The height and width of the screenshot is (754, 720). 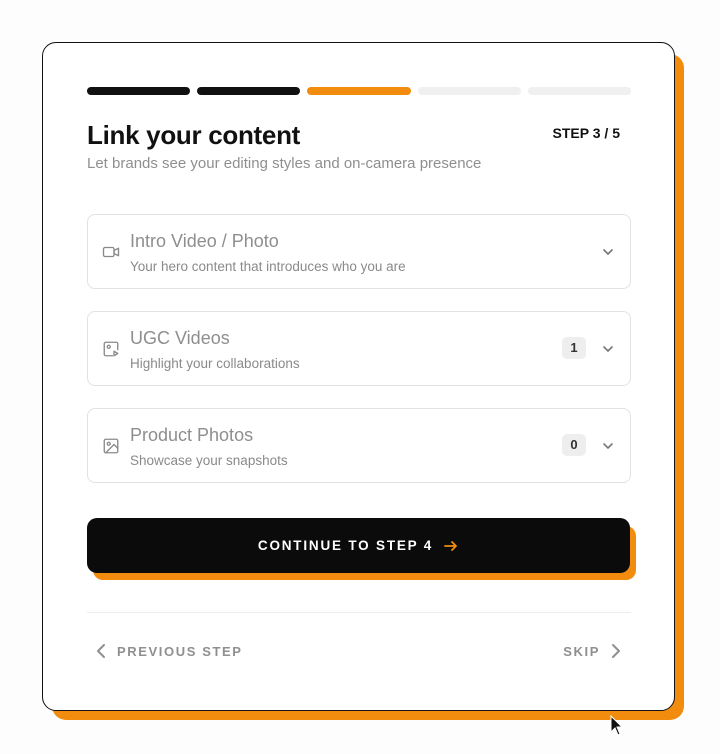 I want to click on section-description: Highlight your collaborations, so click(x=215, y=363).